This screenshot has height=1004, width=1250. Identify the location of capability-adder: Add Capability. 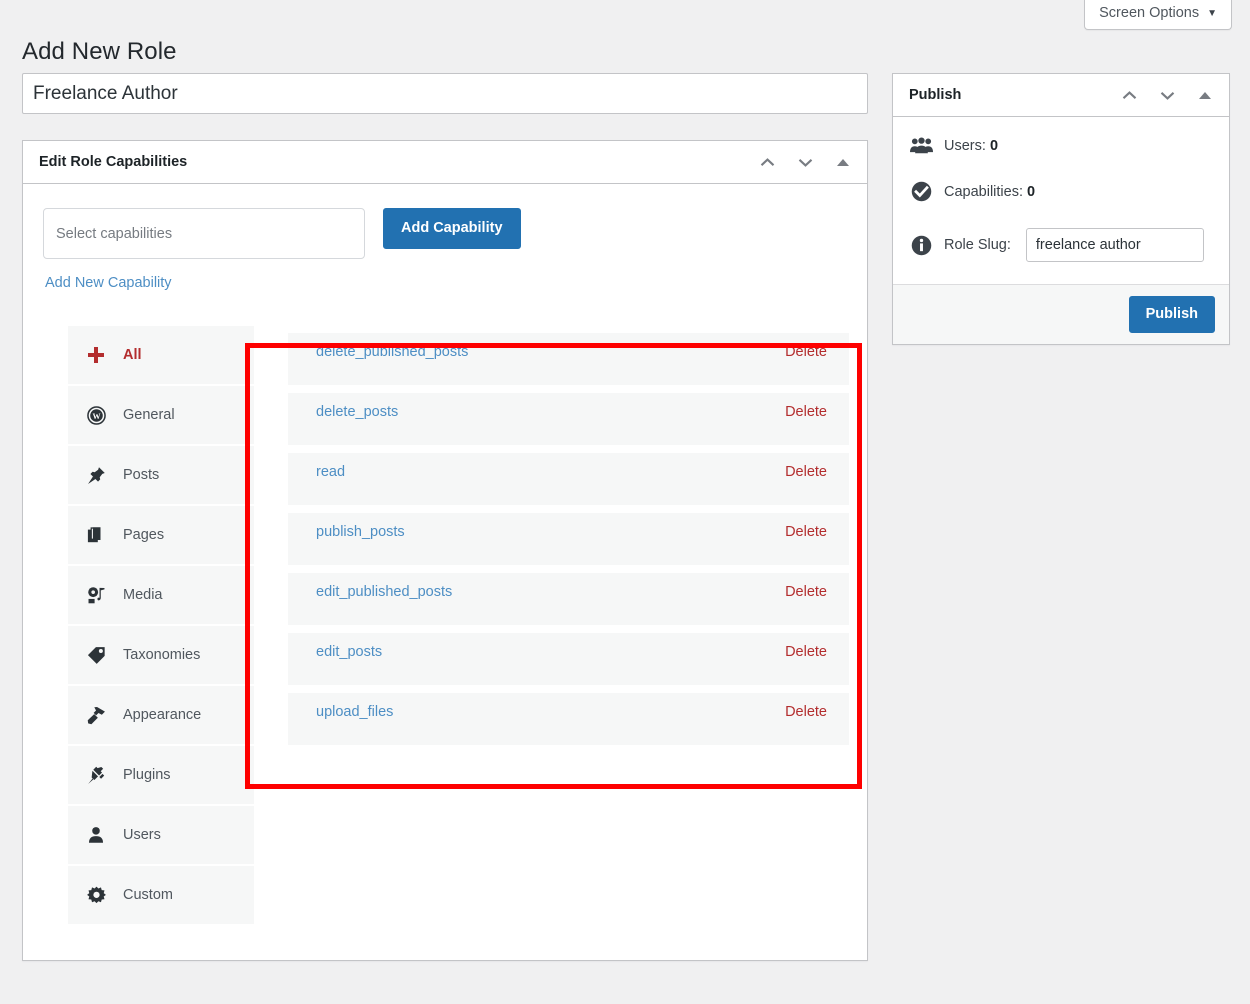
(445, 221).